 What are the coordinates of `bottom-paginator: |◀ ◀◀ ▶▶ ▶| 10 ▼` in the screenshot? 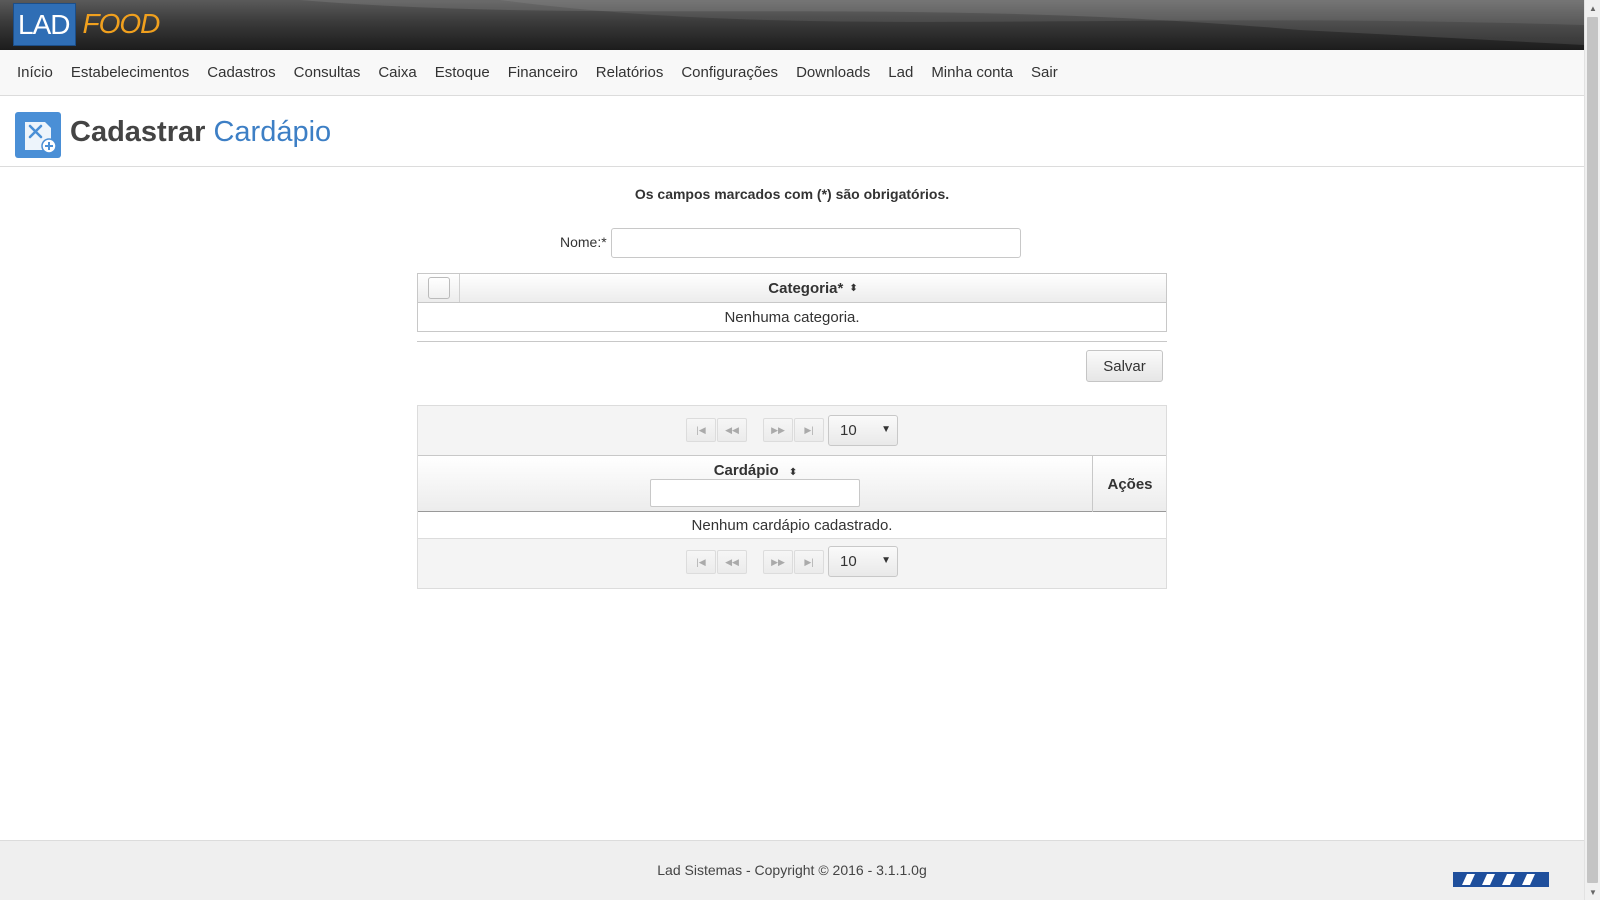 It's located at (792, 562).